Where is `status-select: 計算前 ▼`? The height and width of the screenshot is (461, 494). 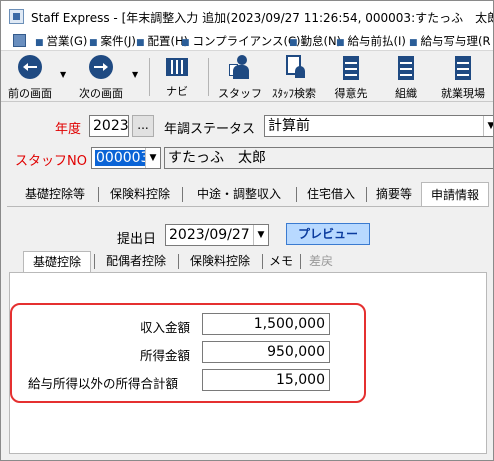 status-select: 計算前 ▼ is located at coordinates (378, 126).